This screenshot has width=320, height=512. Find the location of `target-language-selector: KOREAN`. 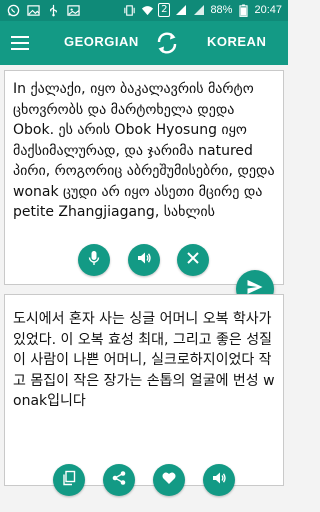

target-language-selector: KOREAN is located at coordinates (236, 41).